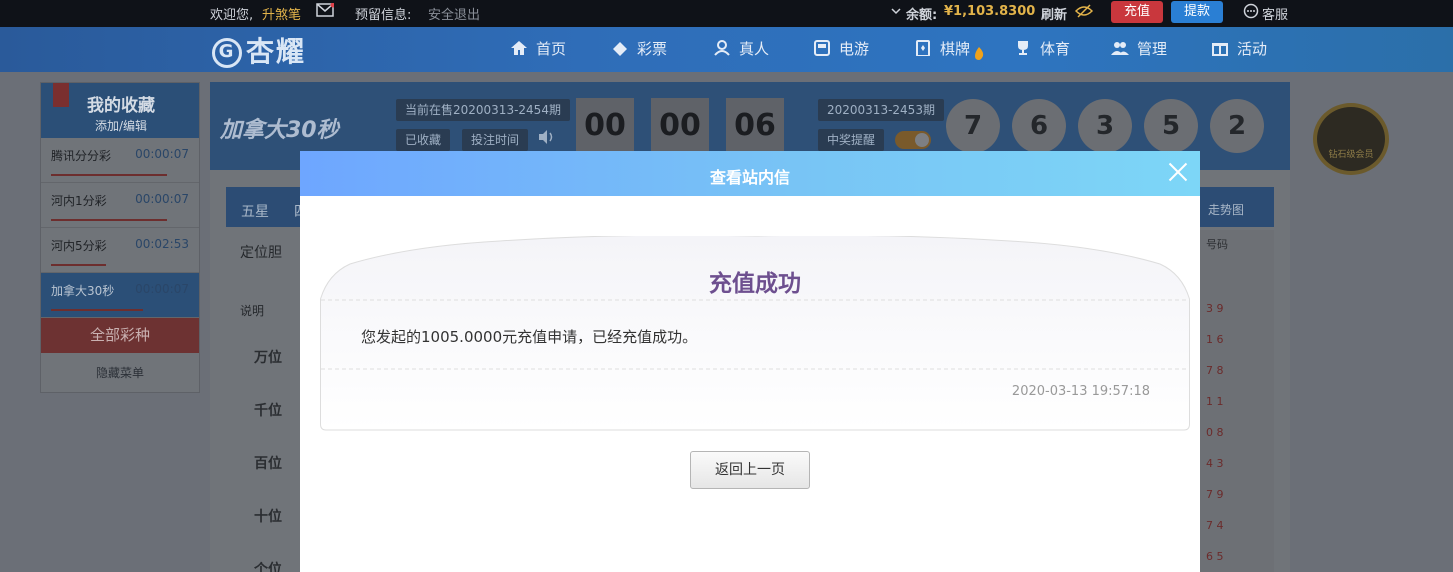  I want to click on countdown-seconds: 06, so click(755, 126).